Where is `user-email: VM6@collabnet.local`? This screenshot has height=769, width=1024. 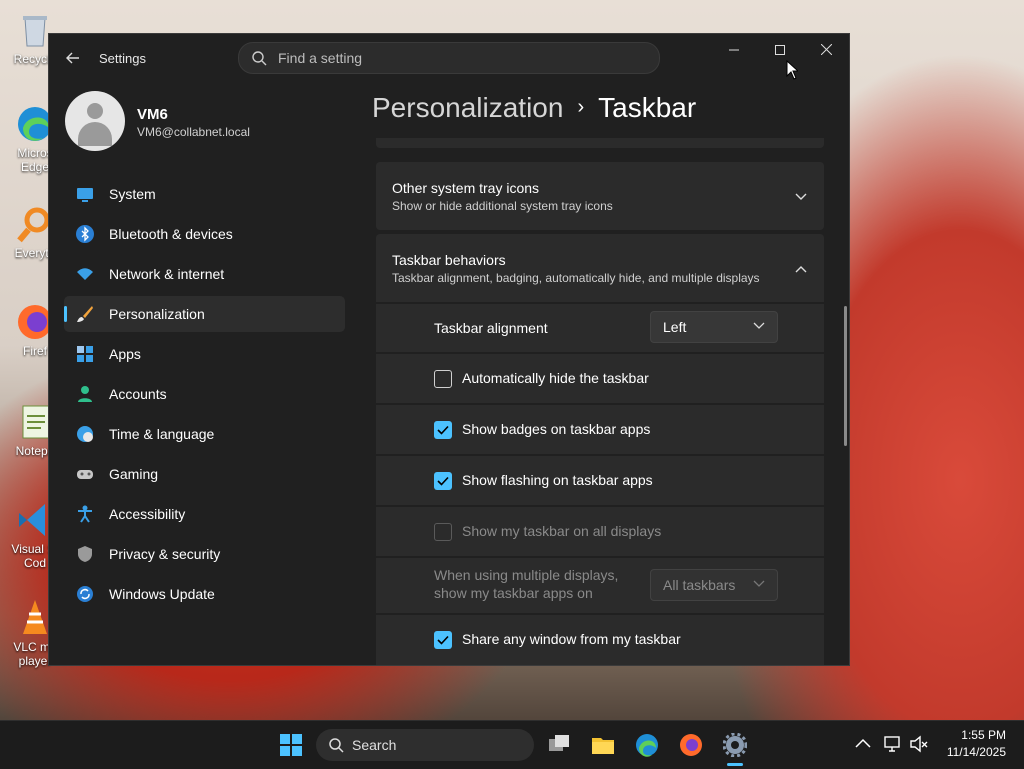 user-email: VM6@collabnet.local is located at coordinates (193, 132).